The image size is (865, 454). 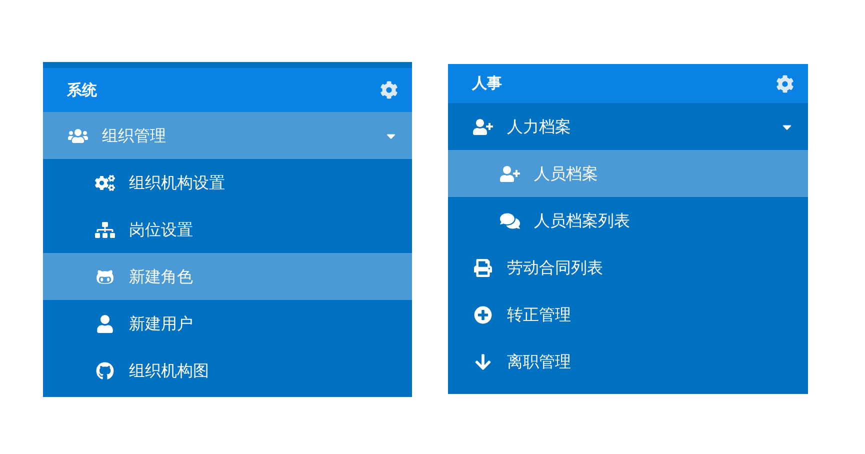 I want to click on menu-item: 组织管理, so click(x=227, y=135).